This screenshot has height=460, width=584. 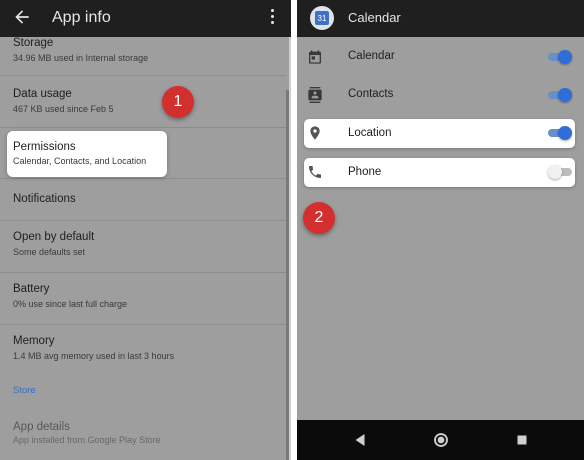 What do you see at coordinates (522, 440) in the screenshot?
I see `nav-recents-icon` at bounding box center [522, 440].